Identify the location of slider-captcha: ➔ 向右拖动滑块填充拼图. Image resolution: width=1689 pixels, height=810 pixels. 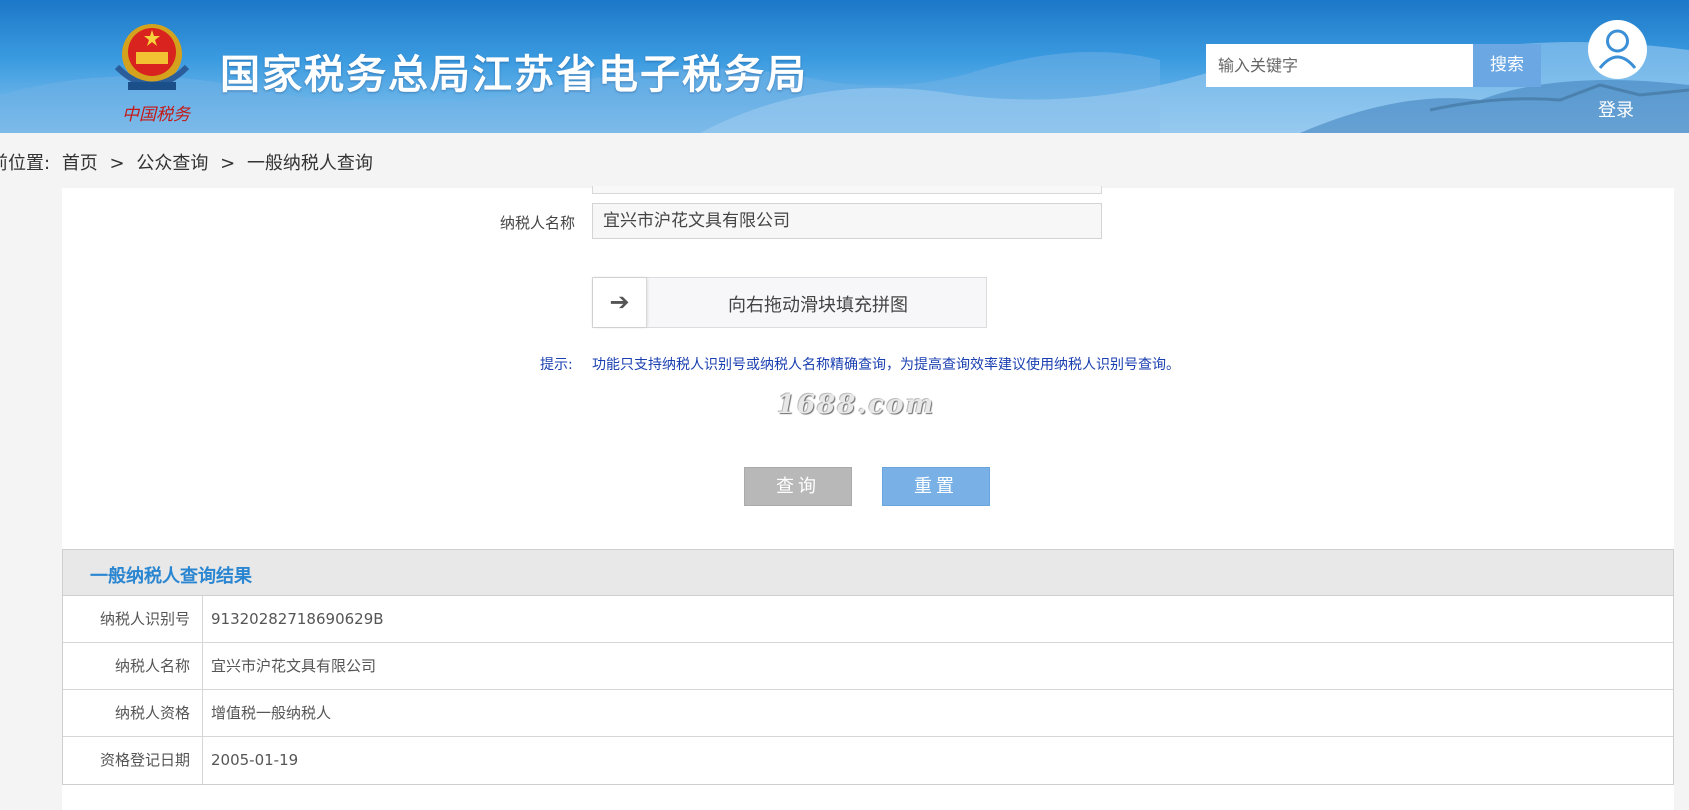
(789, 302).